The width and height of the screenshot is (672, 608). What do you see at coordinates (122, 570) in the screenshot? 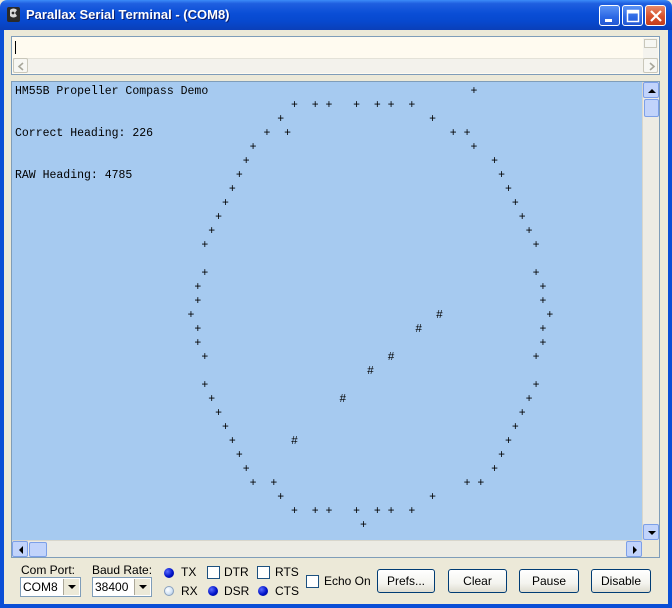
I see `baud-rate-label: Baud Rate:` at bounding box center [122, 570].